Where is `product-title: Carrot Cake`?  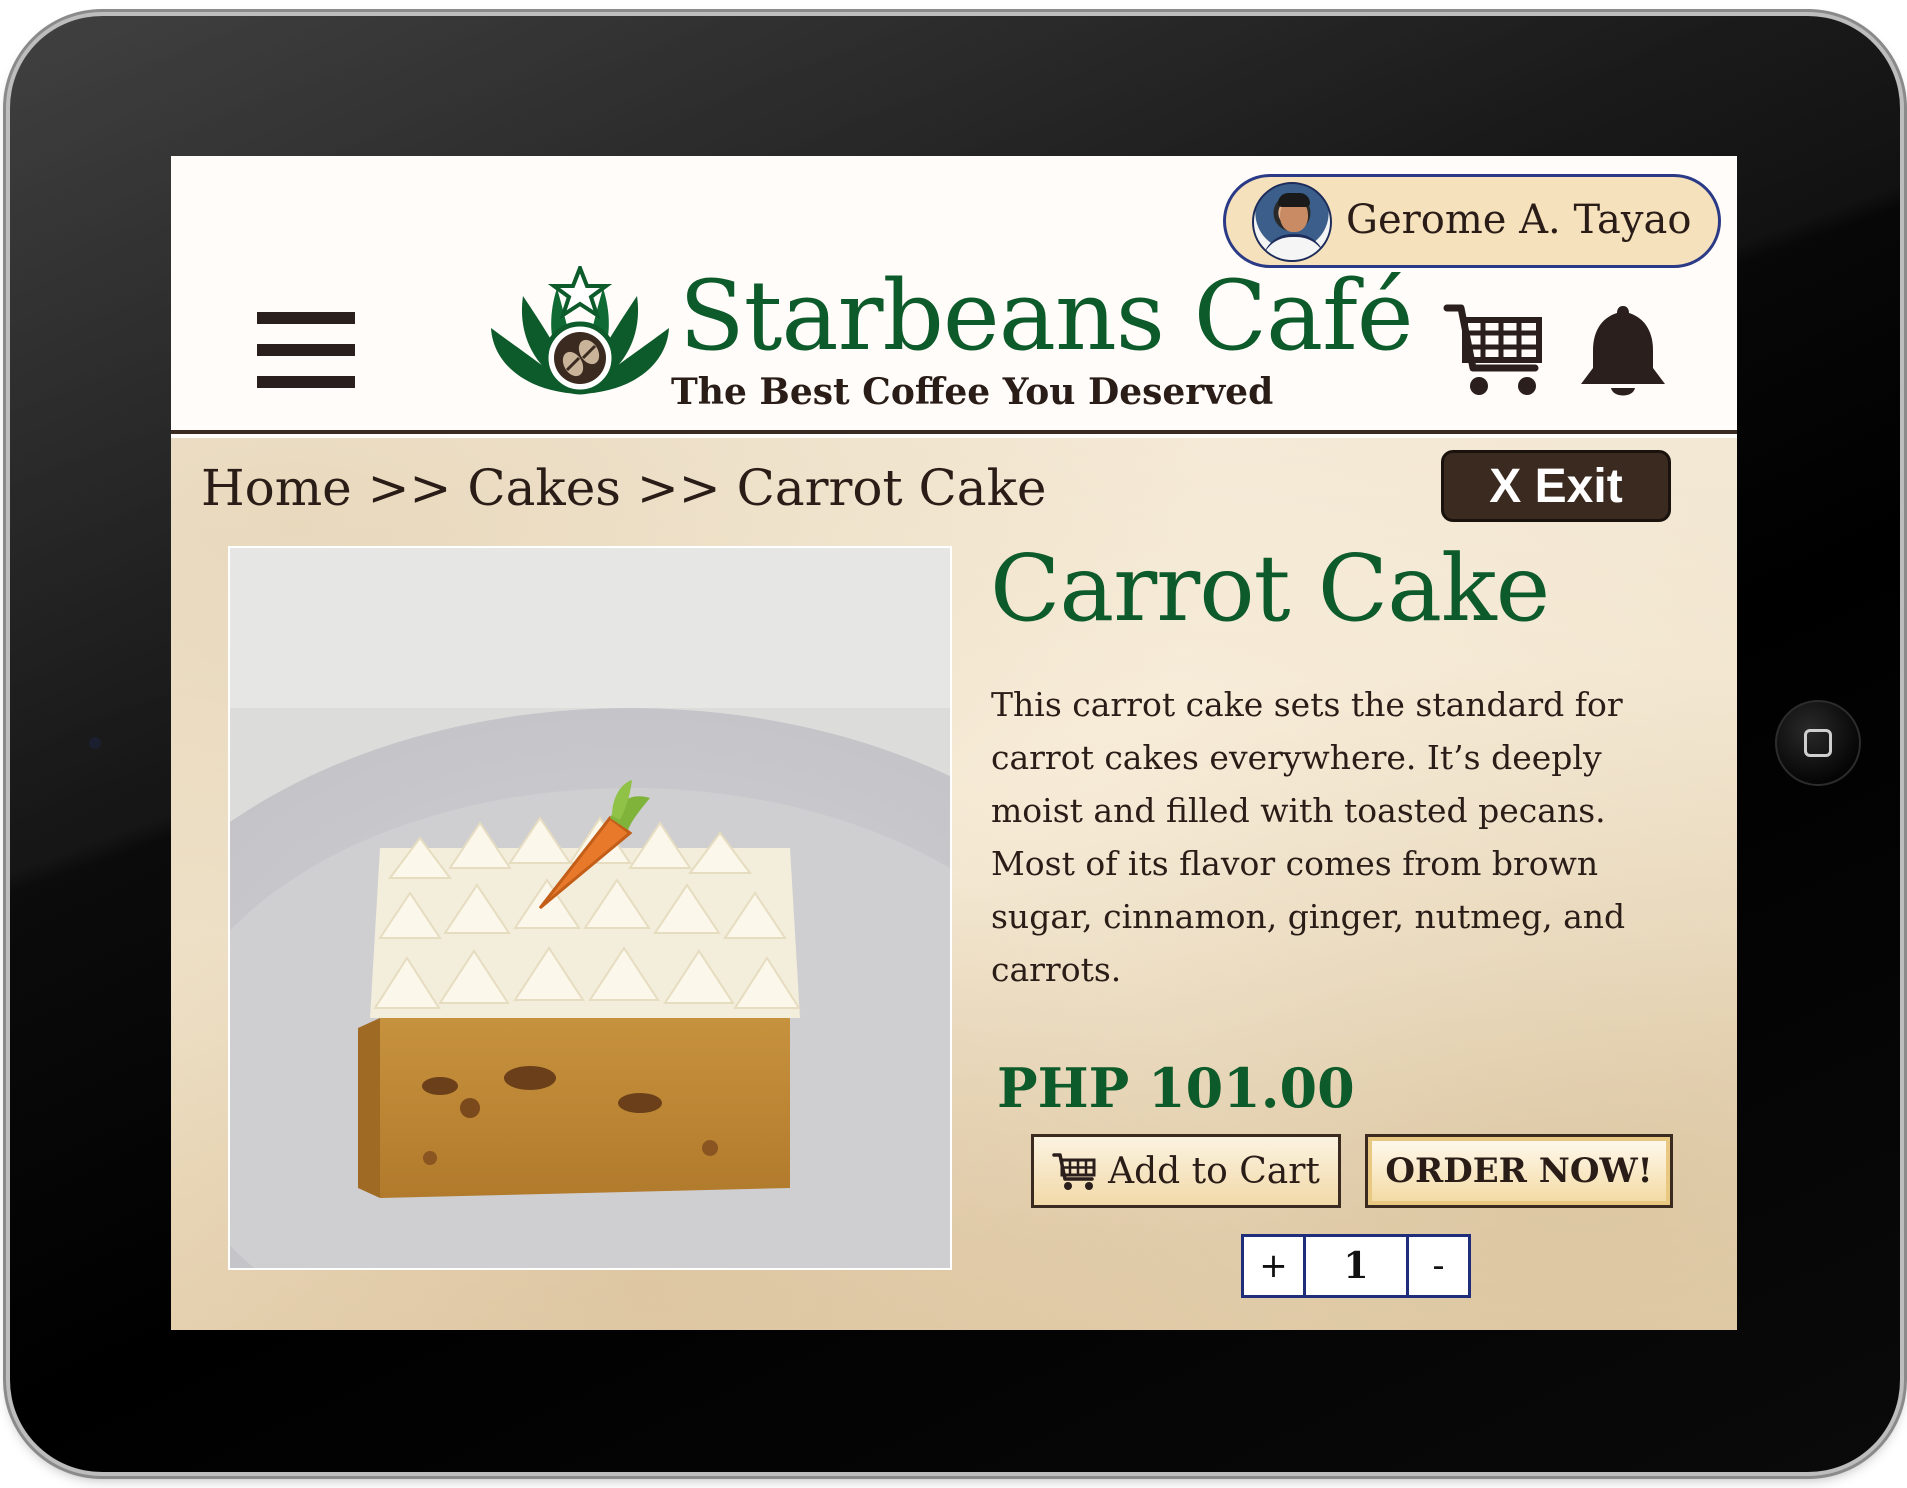 product-title: Carrot Cake is located at coordinates (1270, 588).